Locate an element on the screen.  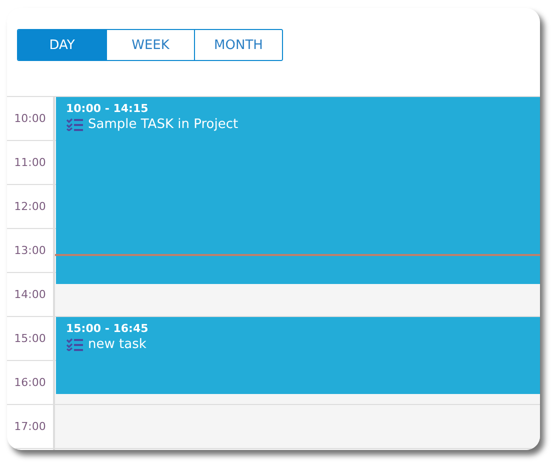
hour-label: 12:00 is located at coordinates (30, 207).